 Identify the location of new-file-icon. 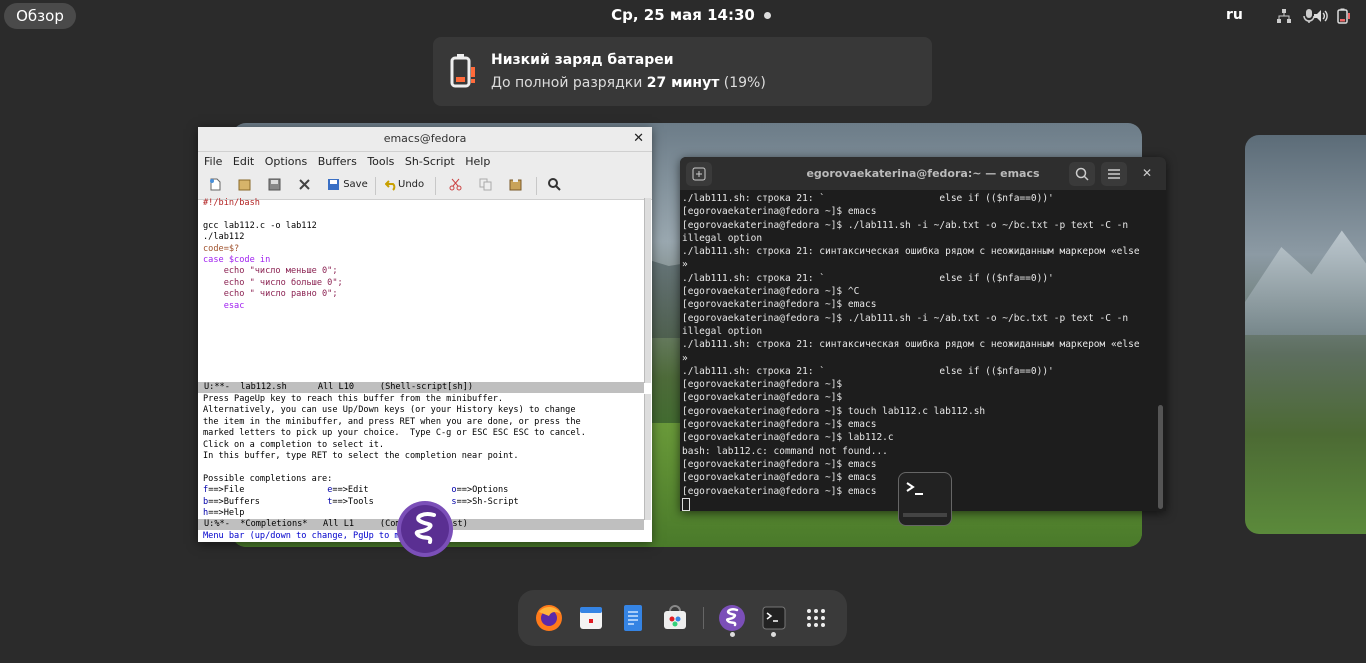
(215, 185).